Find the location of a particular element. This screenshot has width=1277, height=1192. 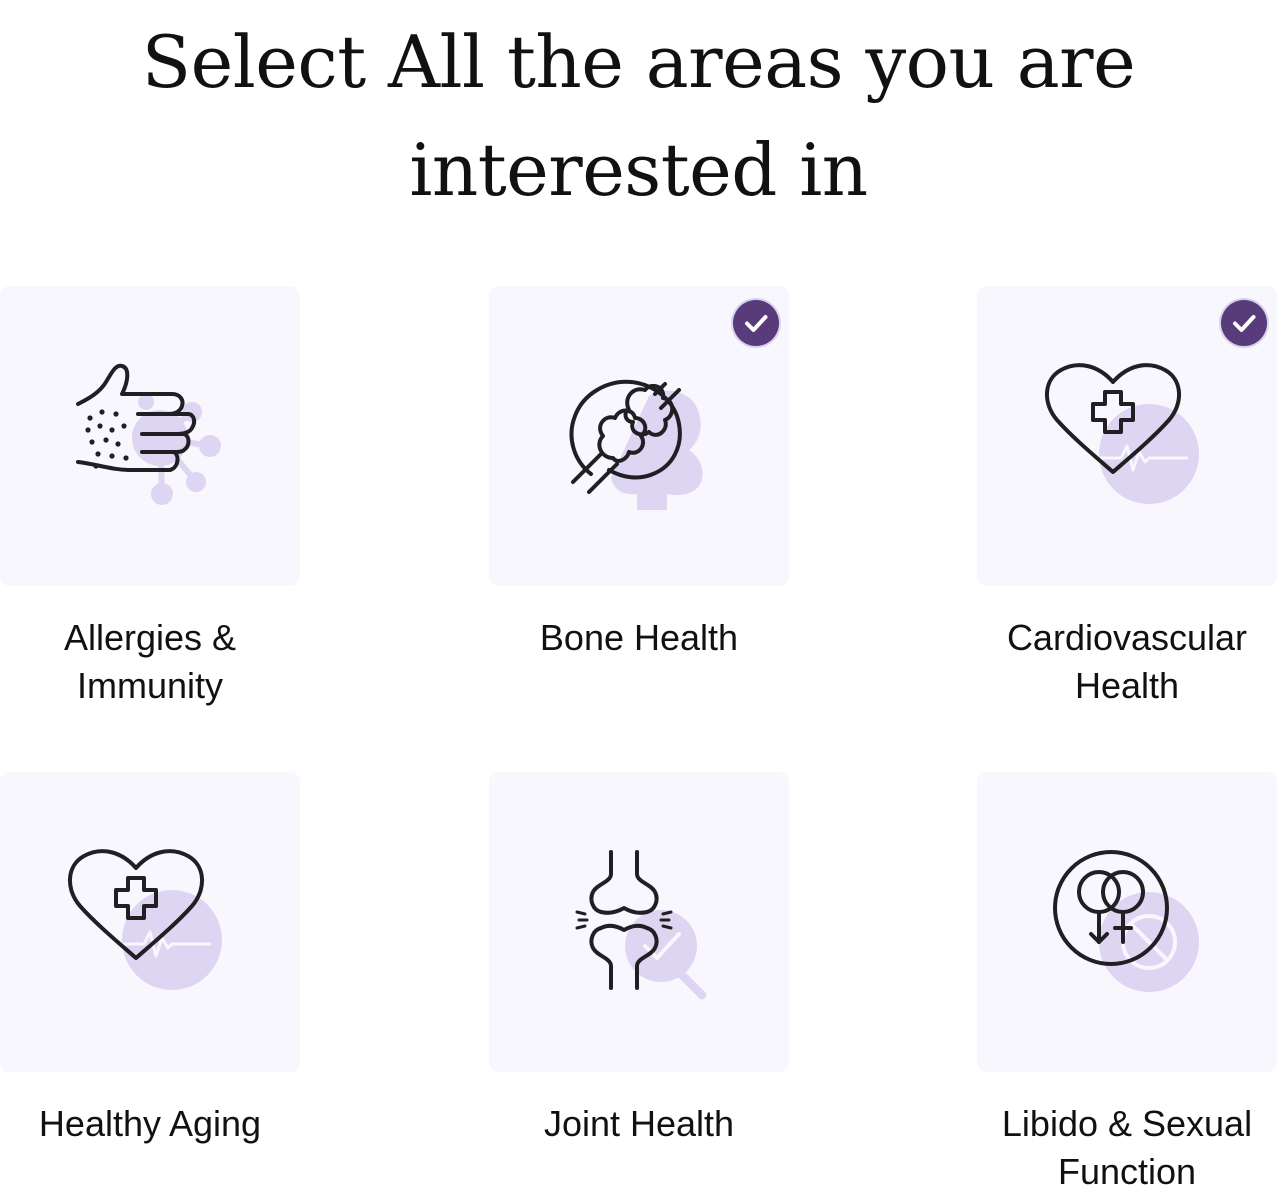

option-label-line-1: Joint Health is located at coordinates (639, 1123).